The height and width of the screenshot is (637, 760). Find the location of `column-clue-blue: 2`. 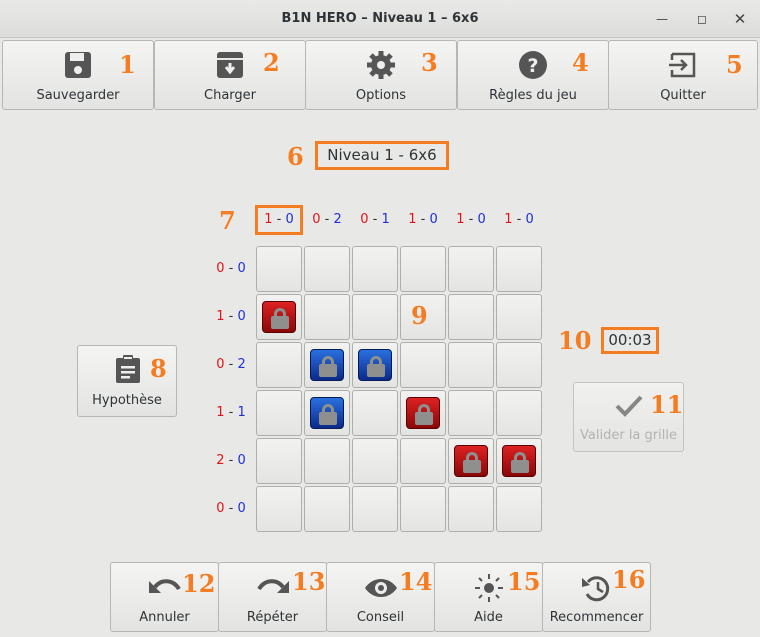

column-clue-blue: 2 is located at coordinates (337, 219).